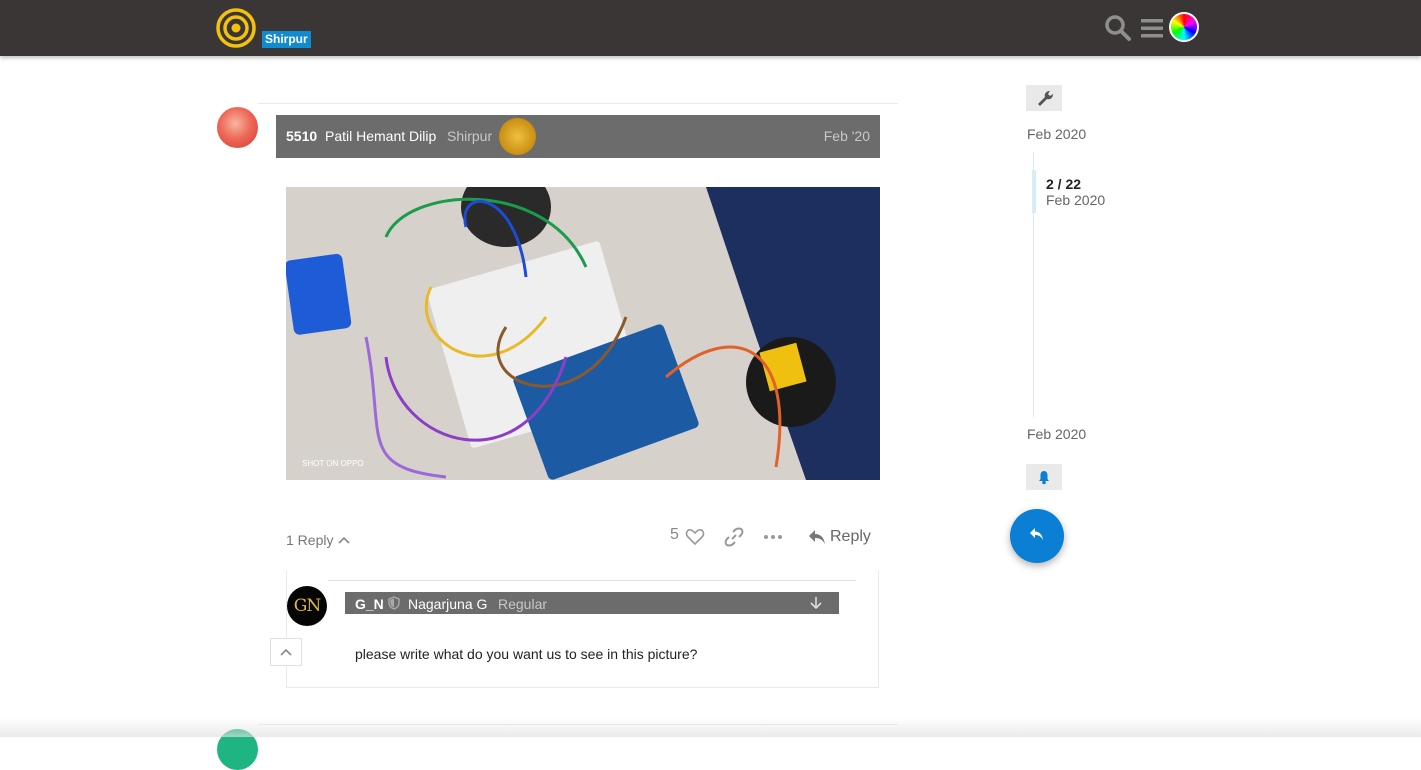 This screenshot has height=770, width=1421. I want to click on reply-username: G_N, so click(369, 604).